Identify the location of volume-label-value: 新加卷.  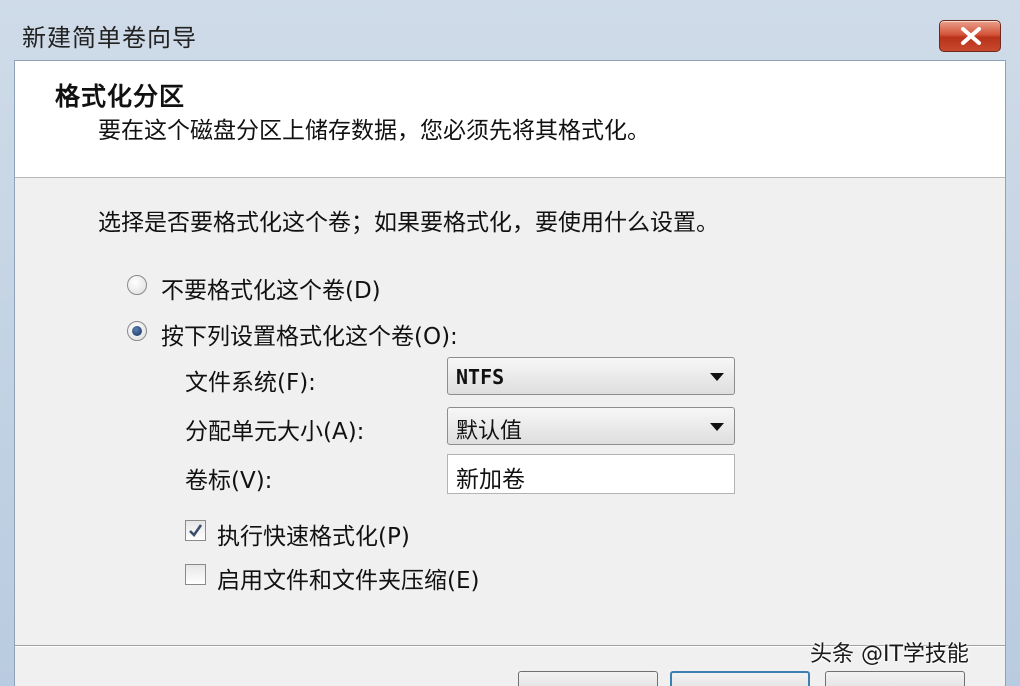
(490, 480).